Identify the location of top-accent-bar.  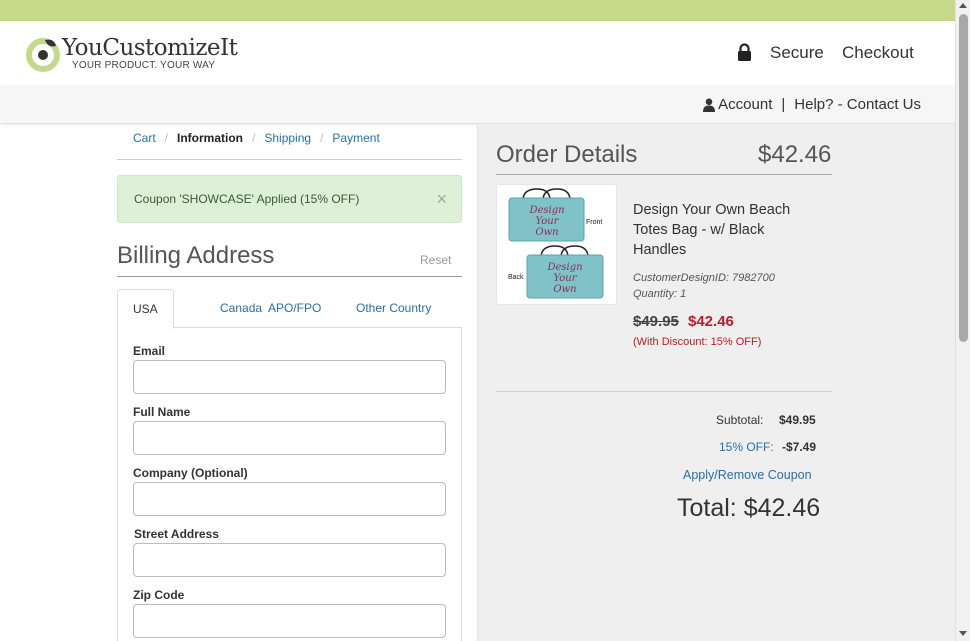
(477, 10).